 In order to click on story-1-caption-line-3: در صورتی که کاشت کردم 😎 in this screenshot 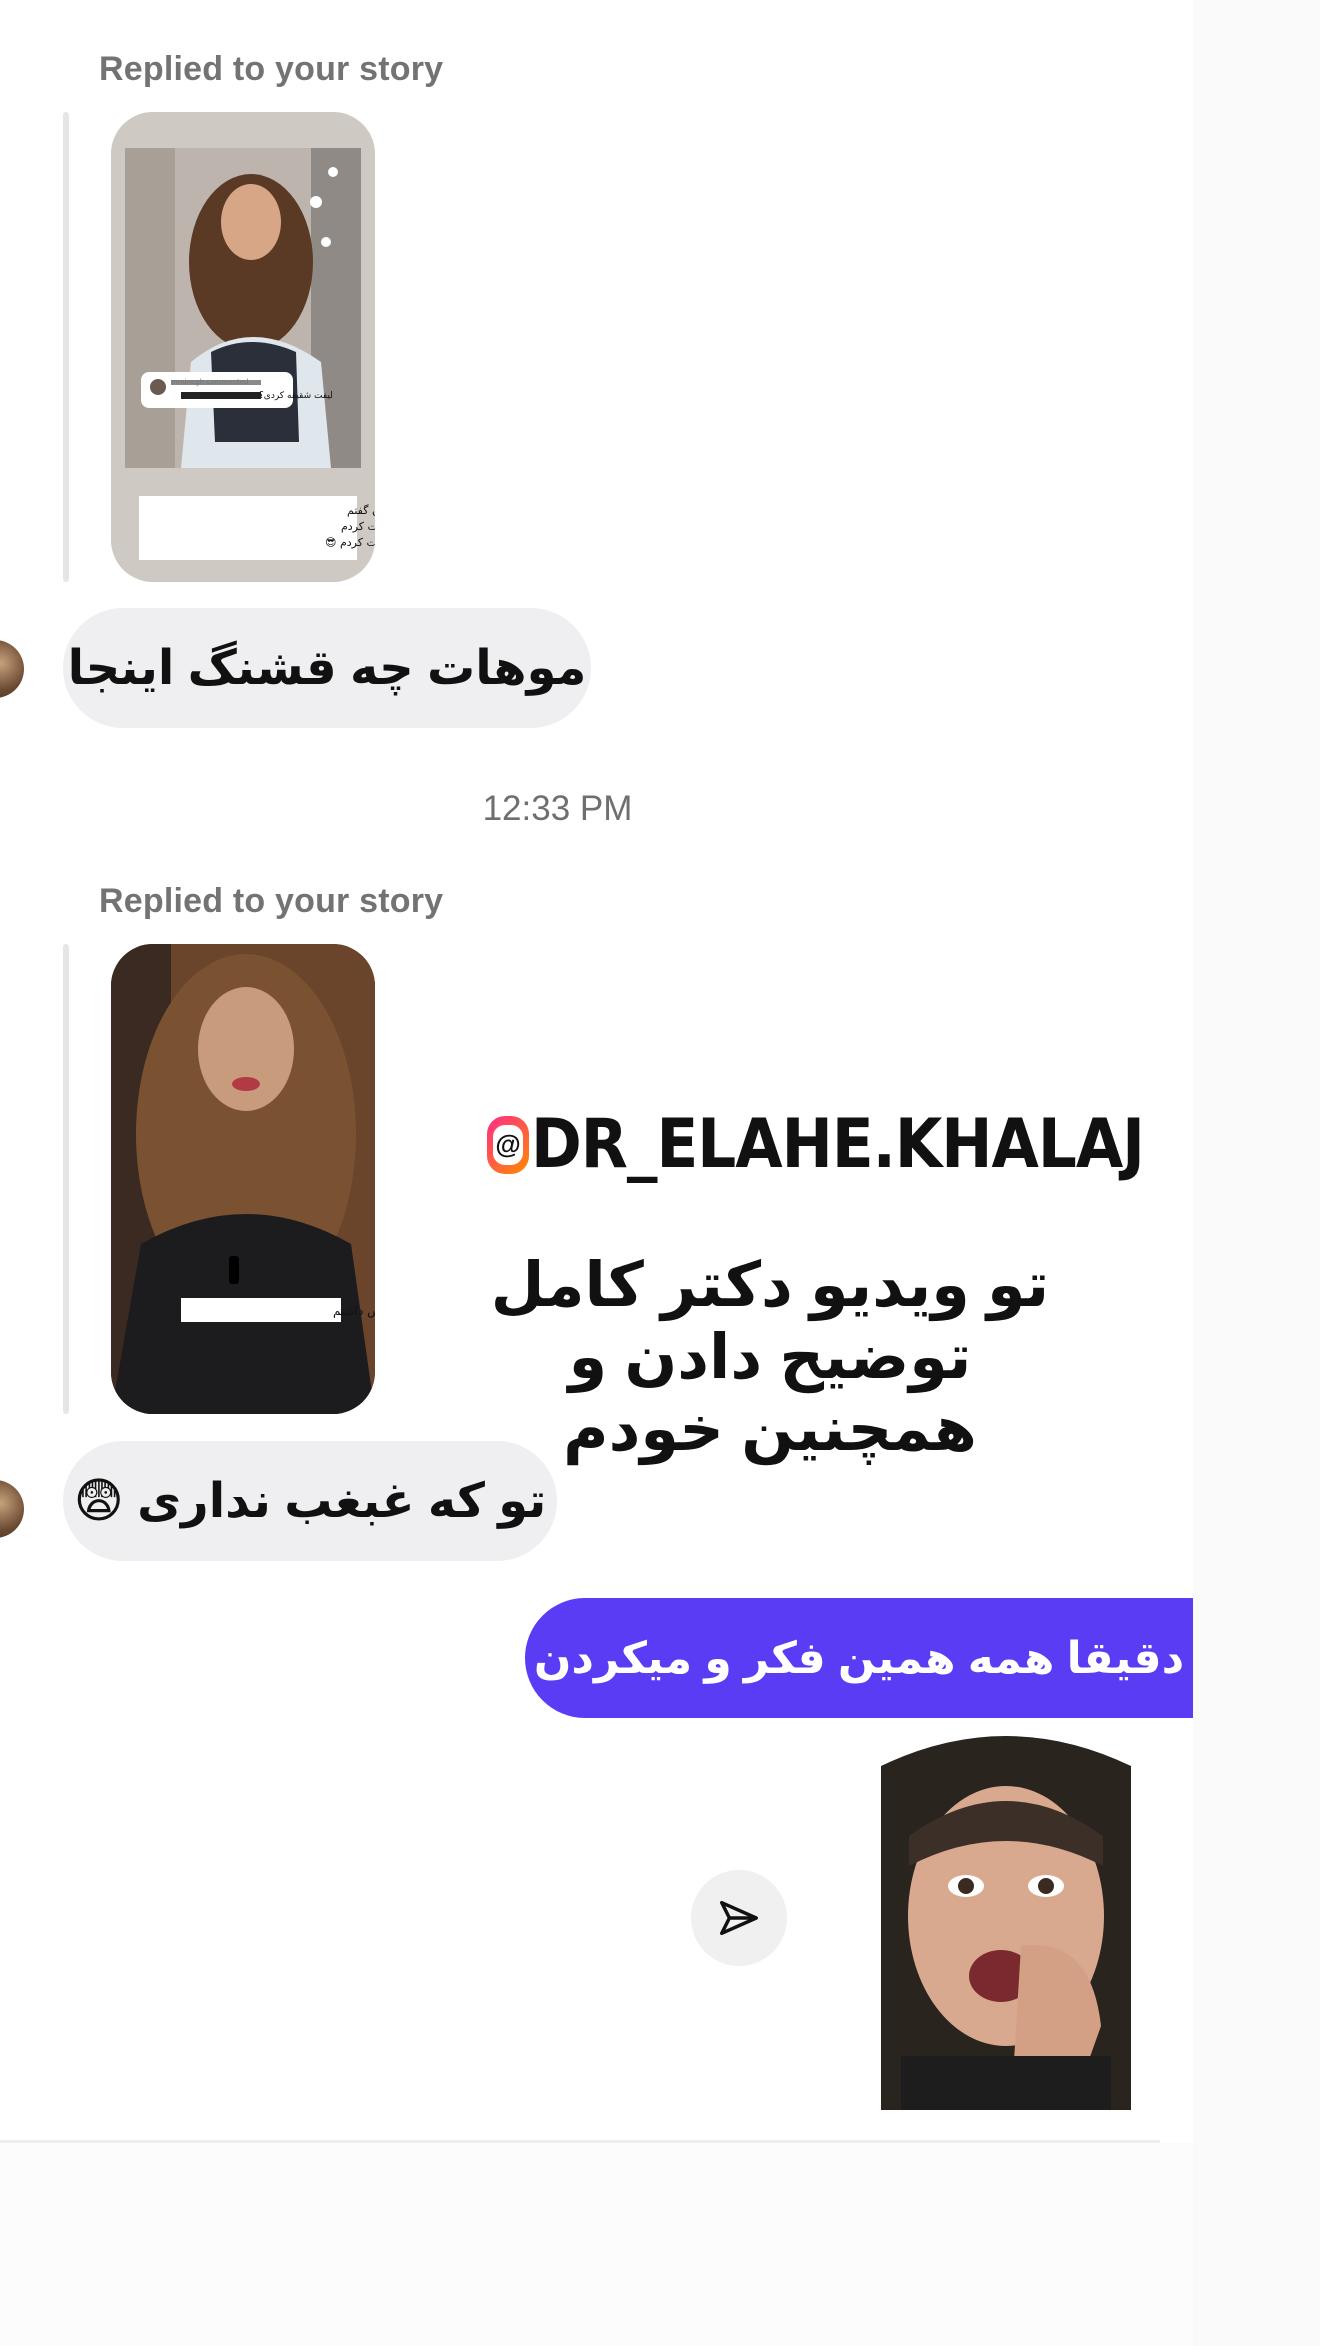, I will do `click(350, 542)`.